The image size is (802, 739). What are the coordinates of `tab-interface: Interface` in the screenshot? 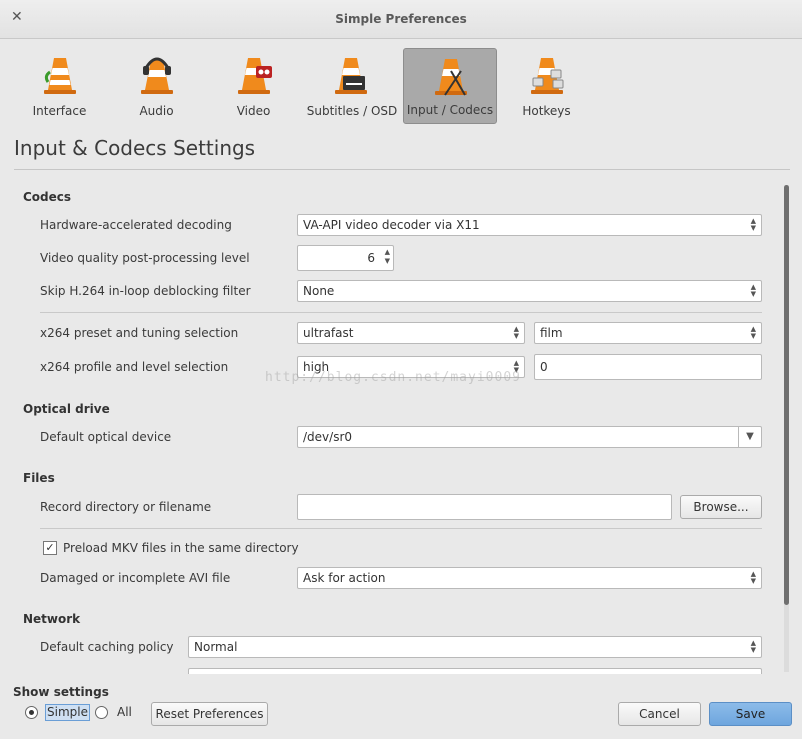 It's located at (59, 86).